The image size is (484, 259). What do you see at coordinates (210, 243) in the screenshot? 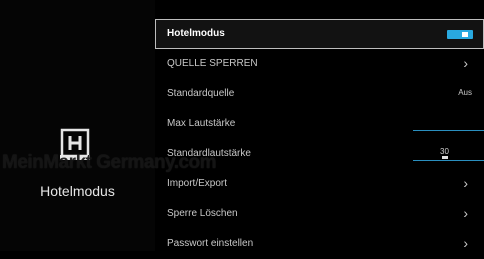
I see `menu-item-label: Passwort einstellen` at bounding box center [210, 243].